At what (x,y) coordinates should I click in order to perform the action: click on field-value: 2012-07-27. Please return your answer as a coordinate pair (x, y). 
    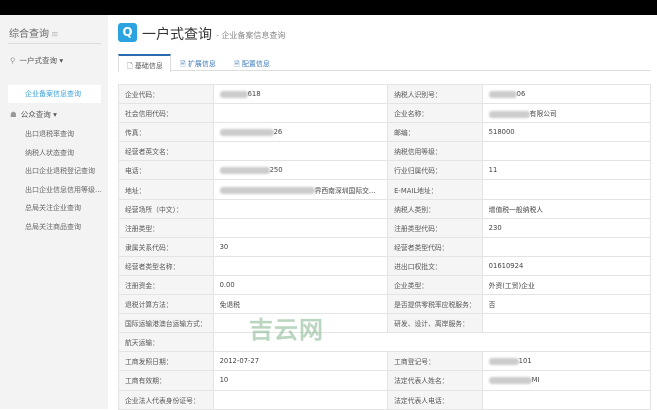
    Looking at the image, I should click on (300, 361).